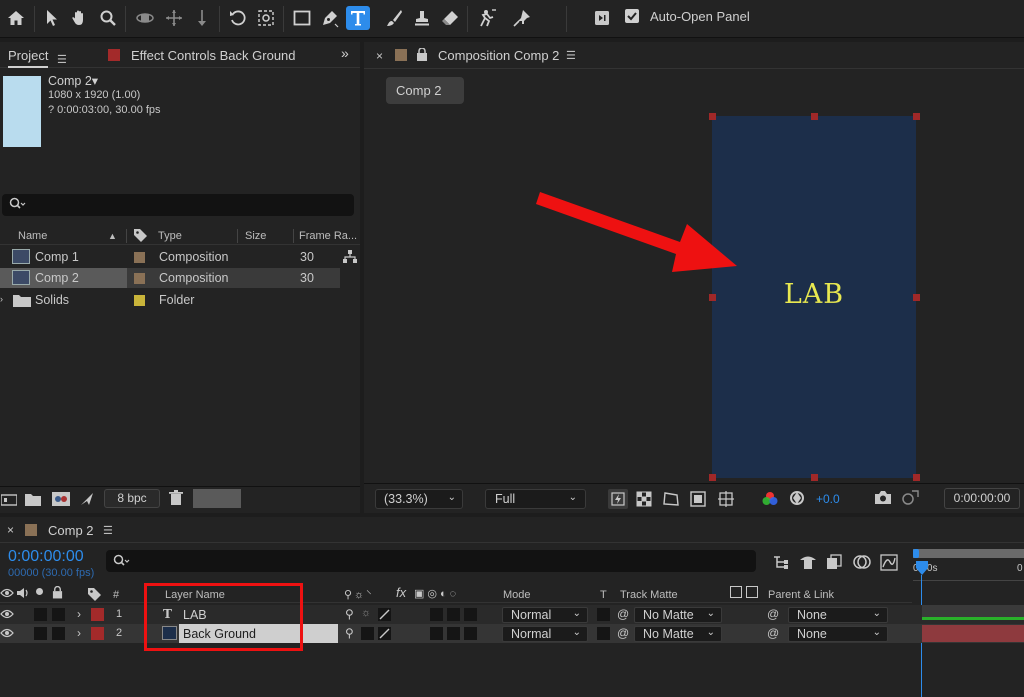 The width and height of the screenshot is (1024, 697). I want to click on brush-tool-icon, so click(394, 18).